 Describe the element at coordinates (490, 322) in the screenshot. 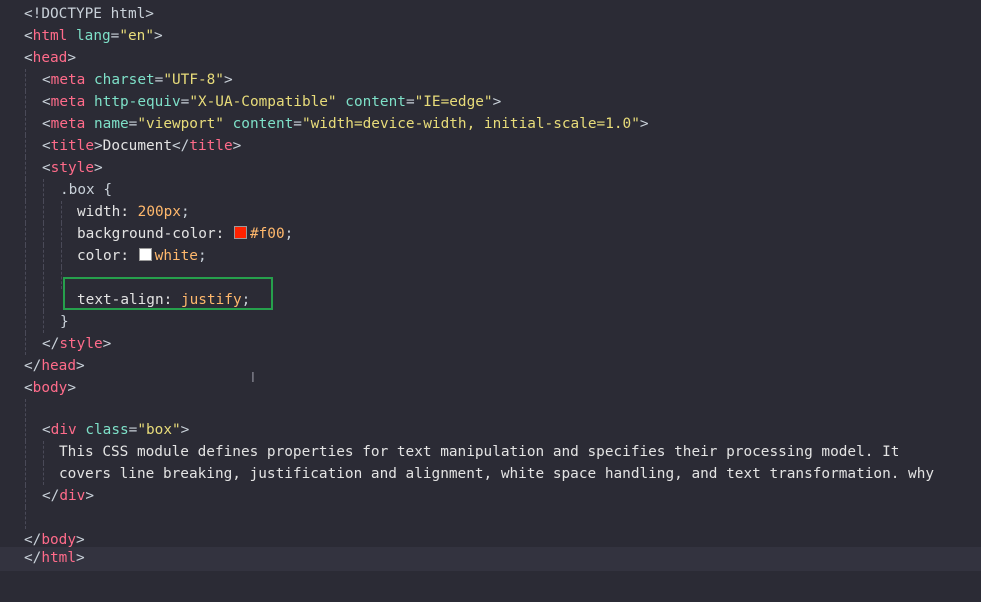

I see `code-line-15: }` at that location.